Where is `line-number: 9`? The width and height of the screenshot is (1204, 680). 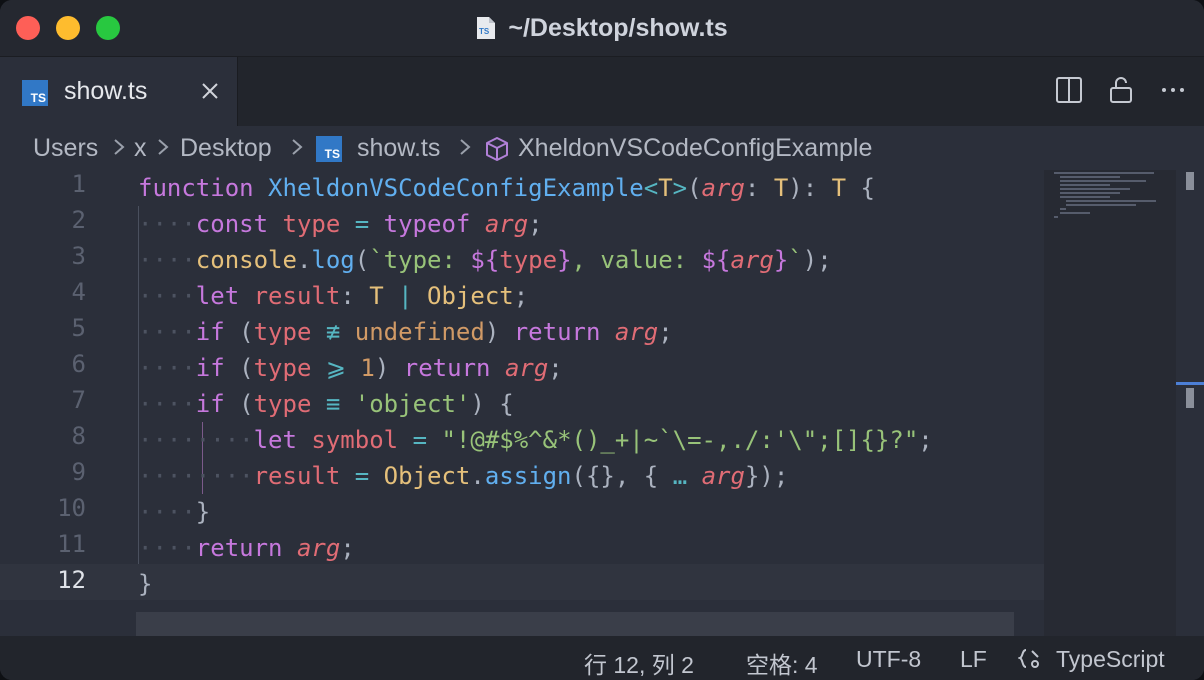 line-number: 9 is located at coordinates (78, 472).